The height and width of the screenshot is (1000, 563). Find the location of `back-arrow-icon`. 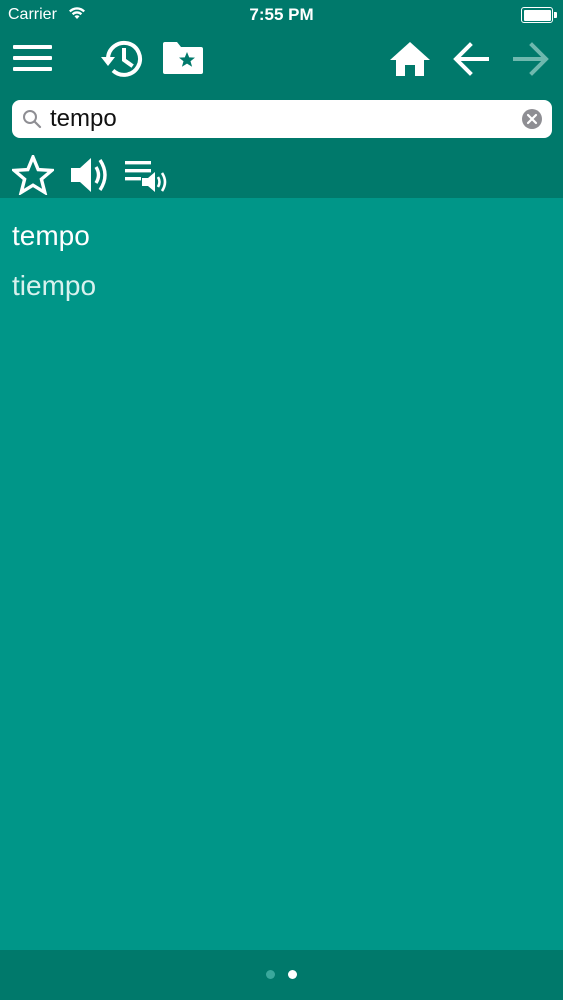

back-arrow-icon is located at coordinates (471, 59).